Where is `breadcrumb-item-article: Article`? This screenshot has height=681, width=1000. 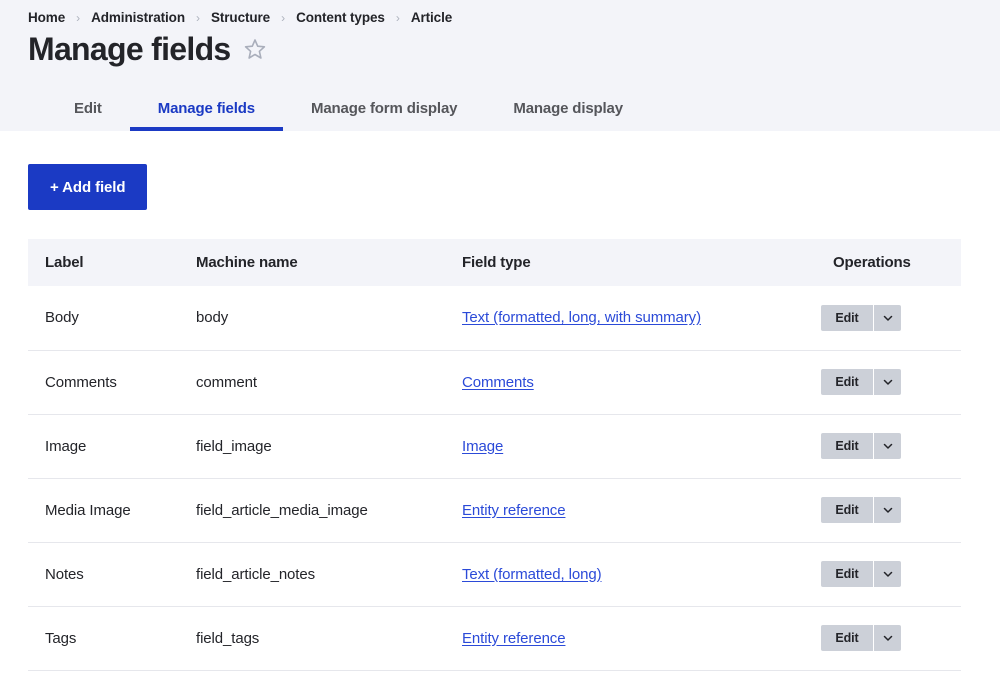 breadcrumb-item-article: Article is located at coordinates (431, 17).